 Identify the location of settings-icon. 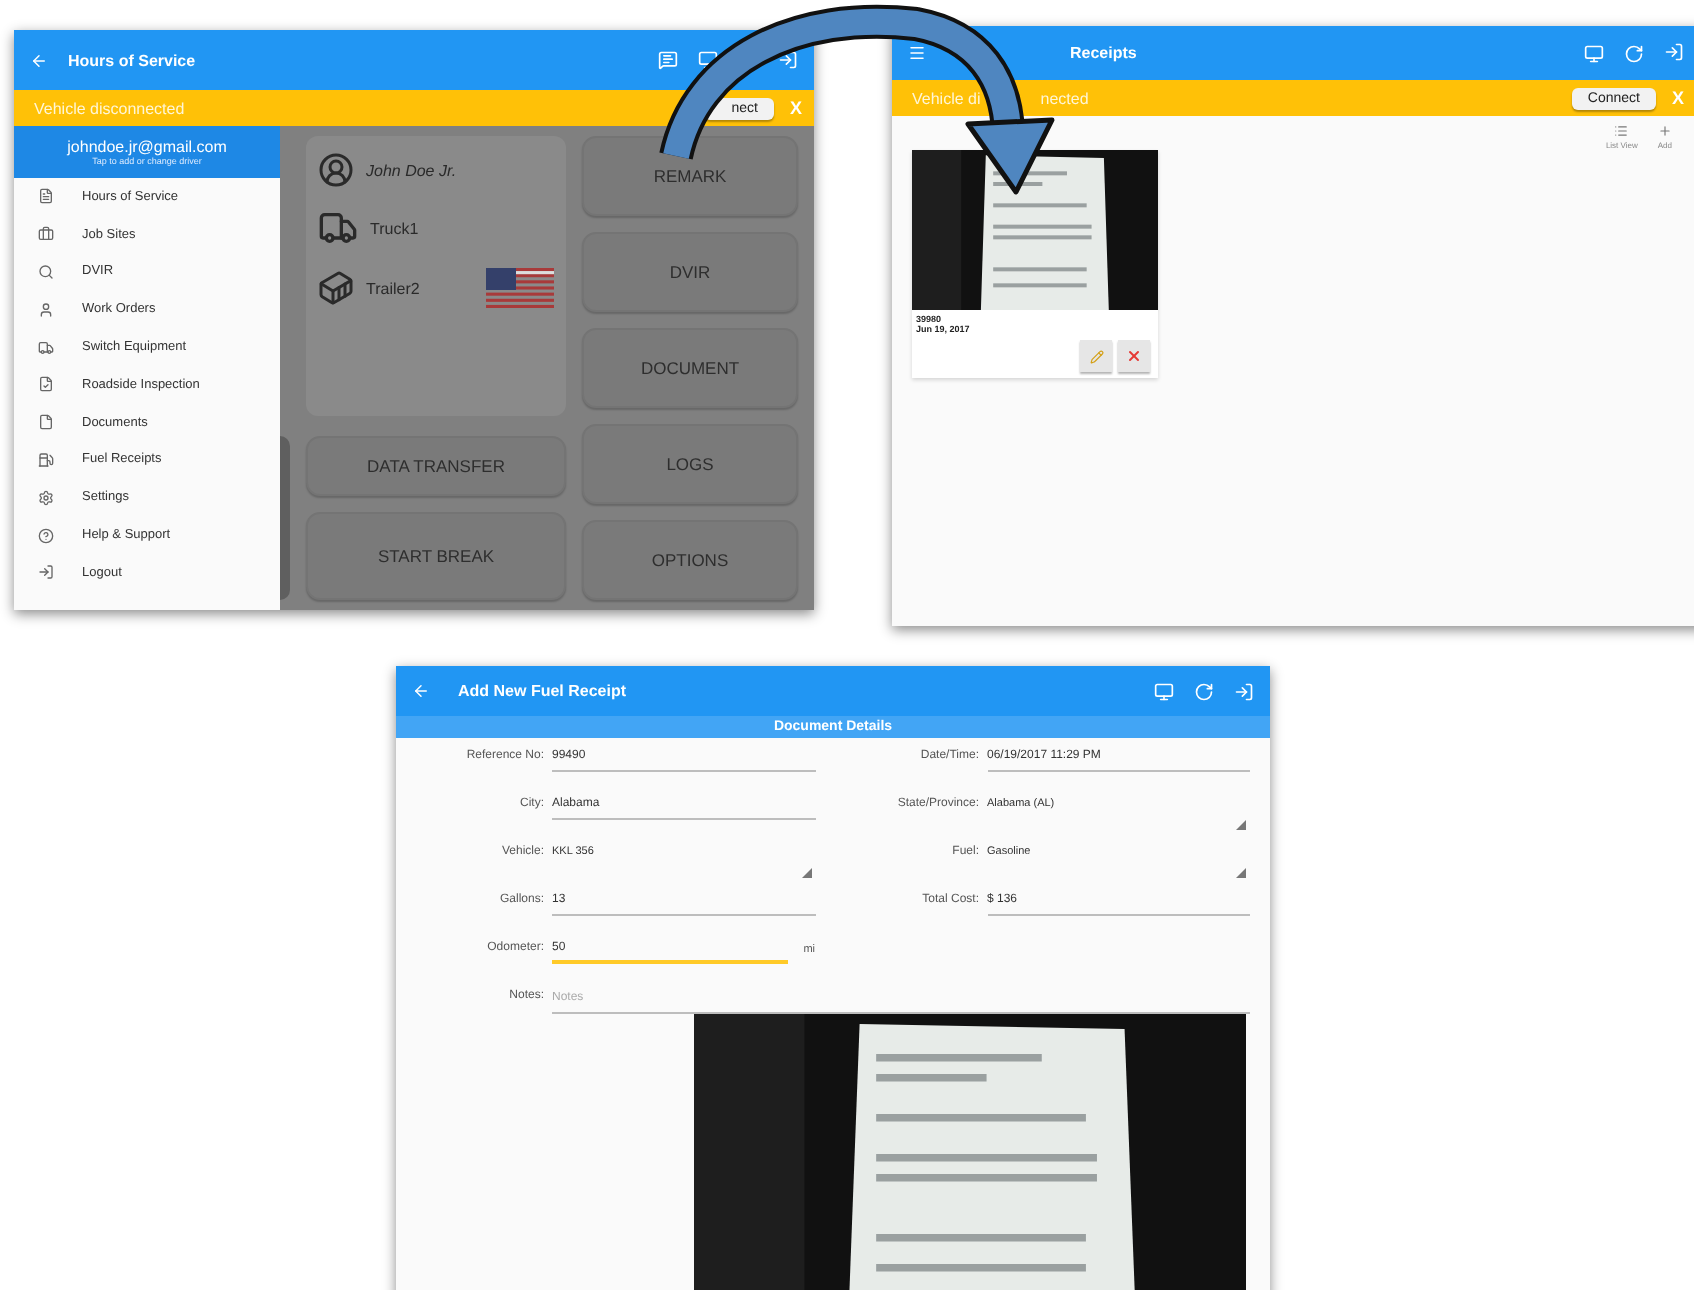
(46, 497).